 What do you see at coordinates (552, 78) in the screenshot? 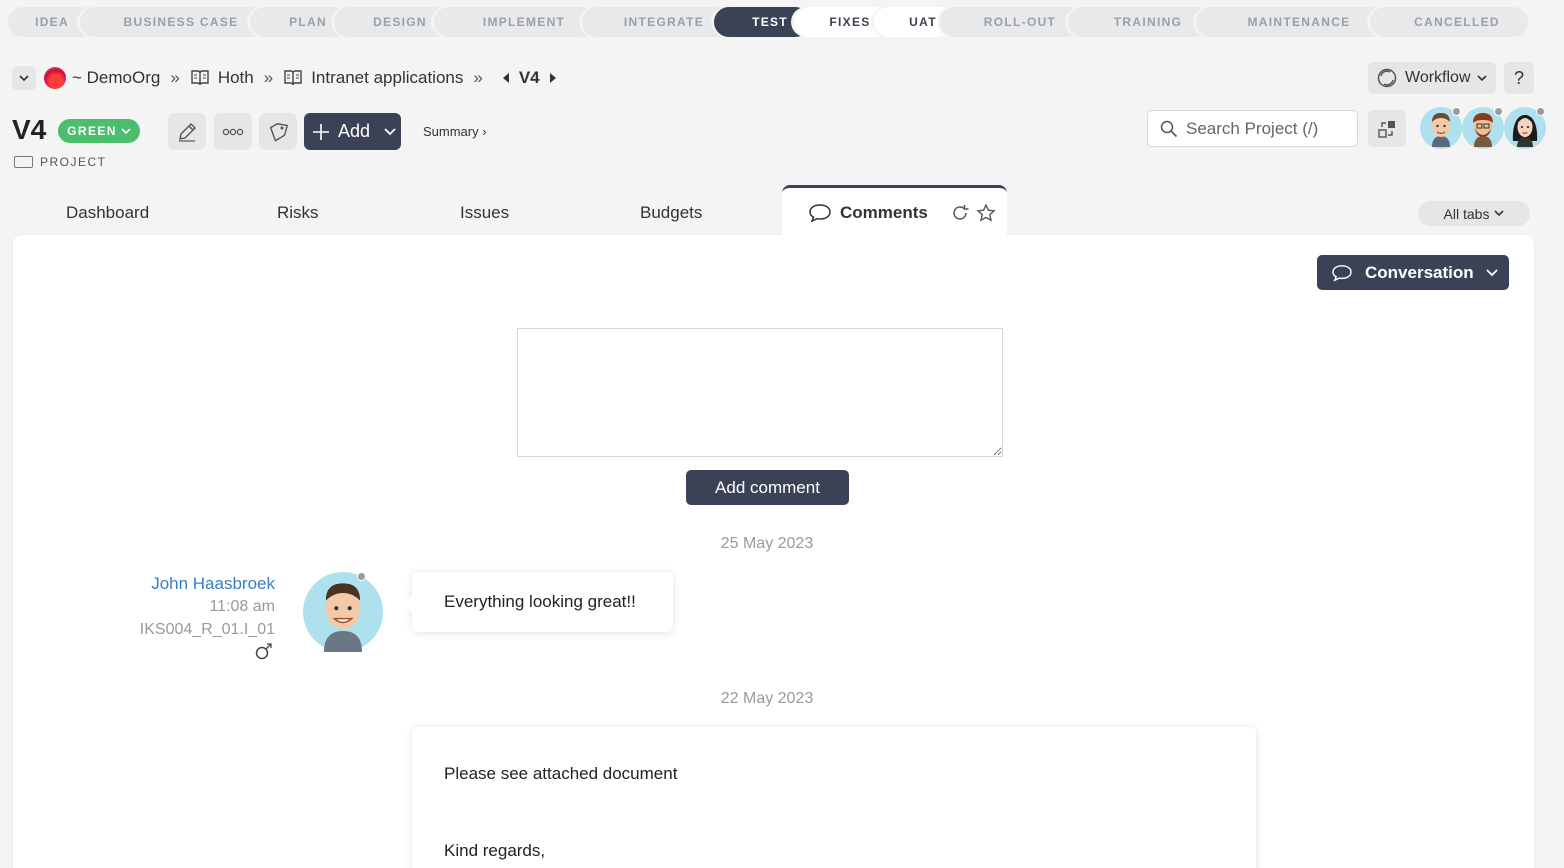
I see `next-project-icon` at bounding box center [552, 78].